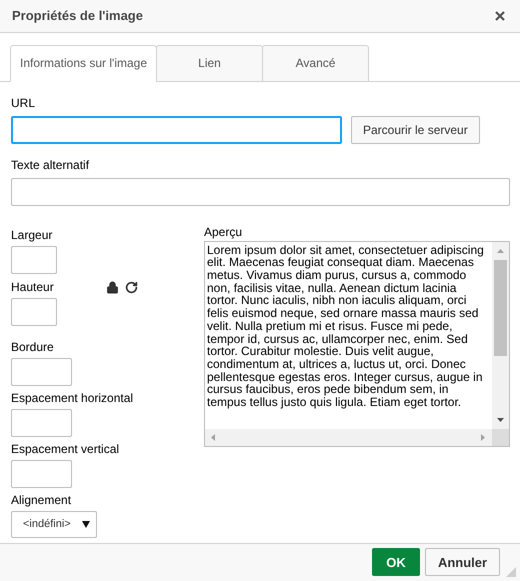 The height and width of the screenshot is (581, 520). What do you see at coordinates (176, 130) in the screenshot?
I see `url-input-field` at bounding box center [176, 130].